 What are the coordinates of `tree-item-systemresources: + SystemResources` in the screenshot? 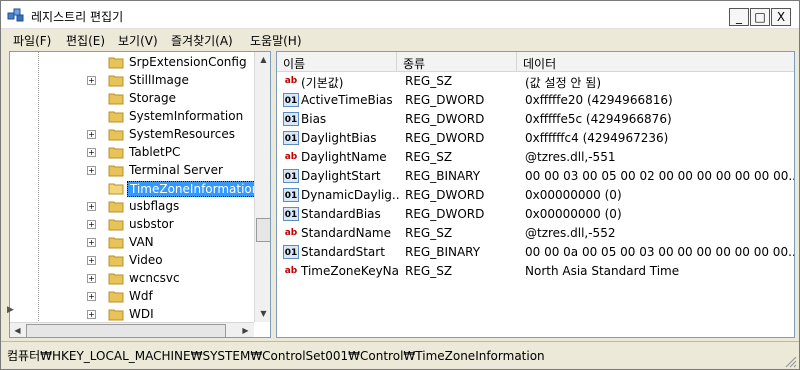 It's located at (130, 135).